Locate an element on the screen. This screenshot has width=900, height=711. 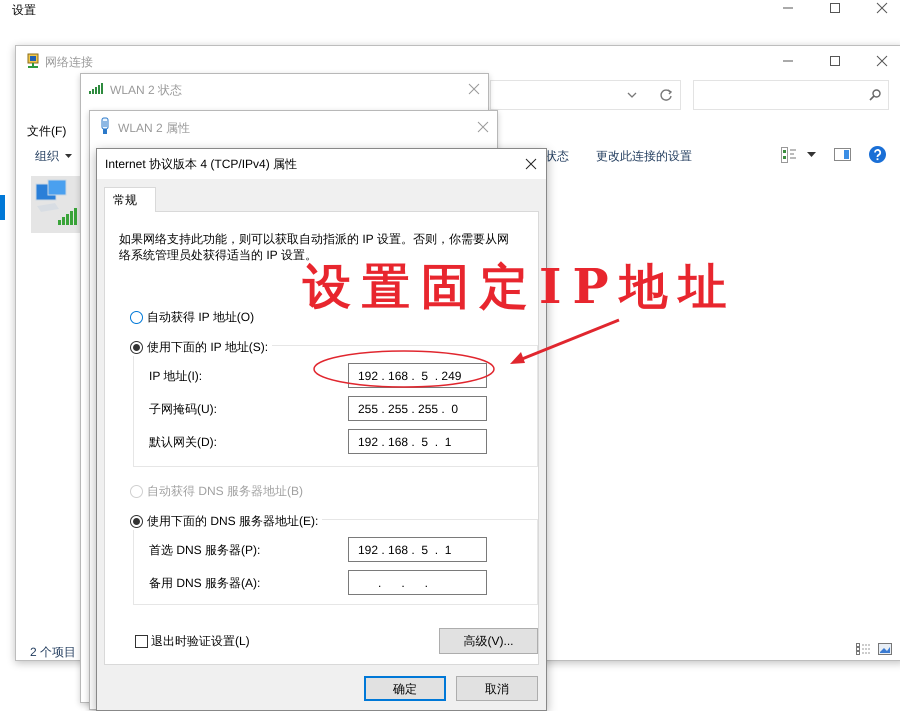
details-view-icon is located at coordinates (863, 649).